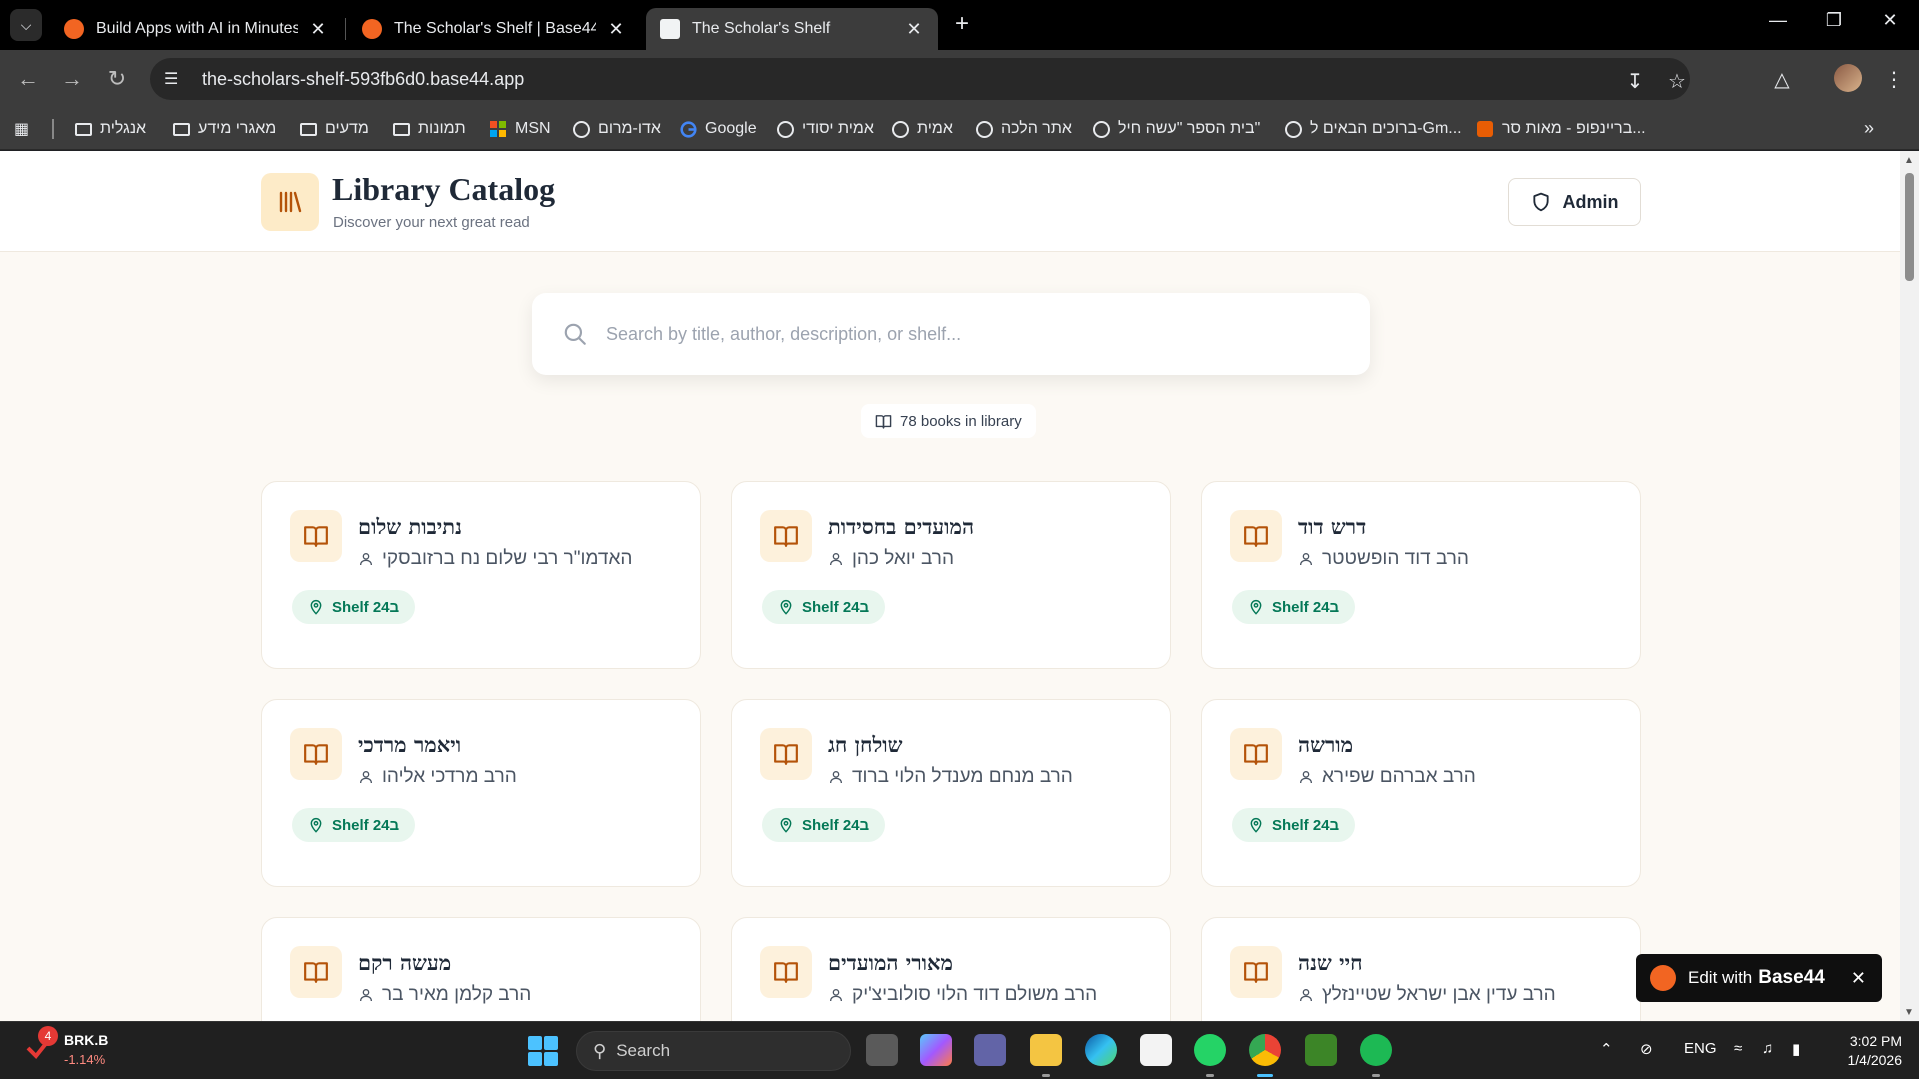 The width and height of the screenshot is (1919, 1079). What do you see at coordinates (670, 29) in the screenshot?
I see `doc-icon` at bounding box center [670, 29].